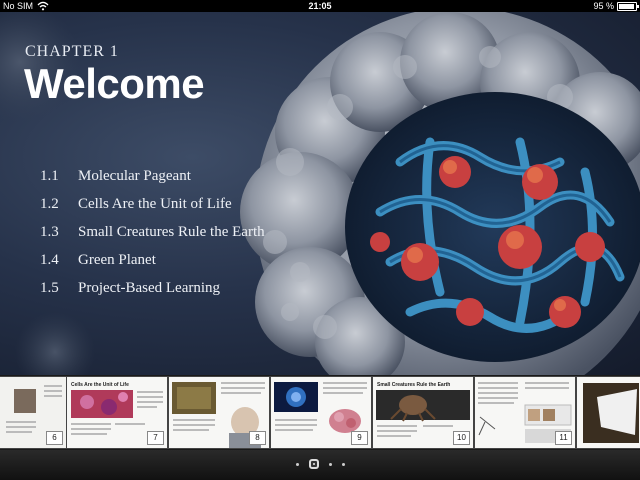 The image size is (640, 480). I want to click on page-thumbnail-10: Small Creatures Rule the Earth 10, so click(423, 412).